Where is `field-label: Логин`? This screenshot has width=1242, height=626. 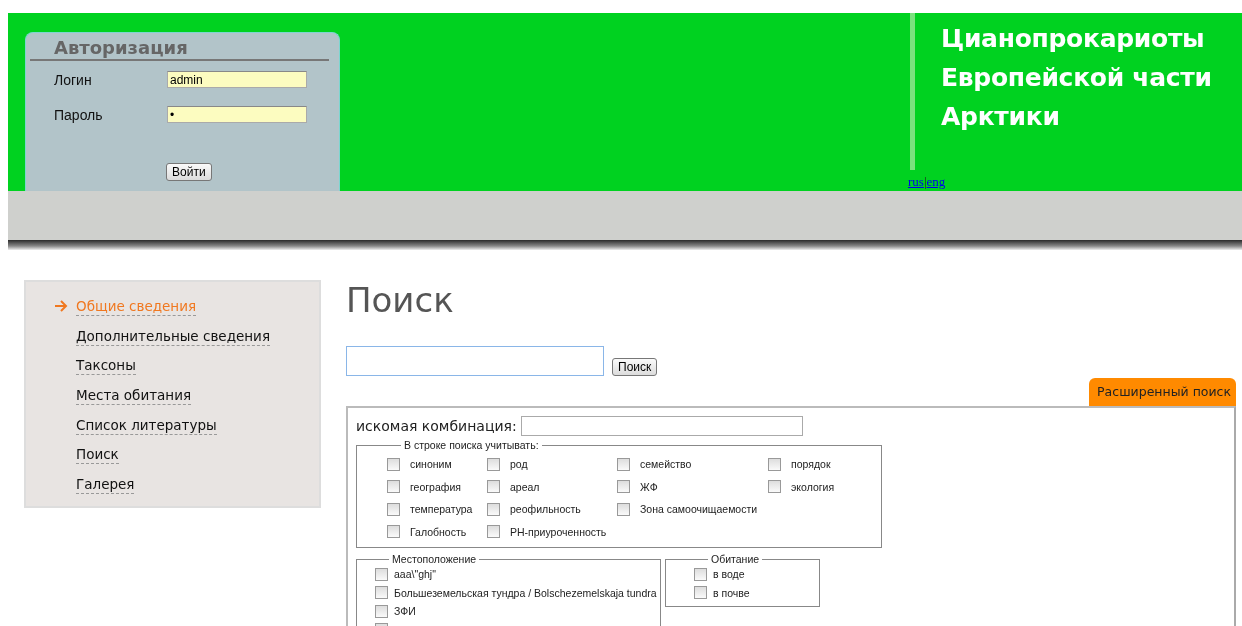
field-label: Логин is located at coordinates (73, 79).